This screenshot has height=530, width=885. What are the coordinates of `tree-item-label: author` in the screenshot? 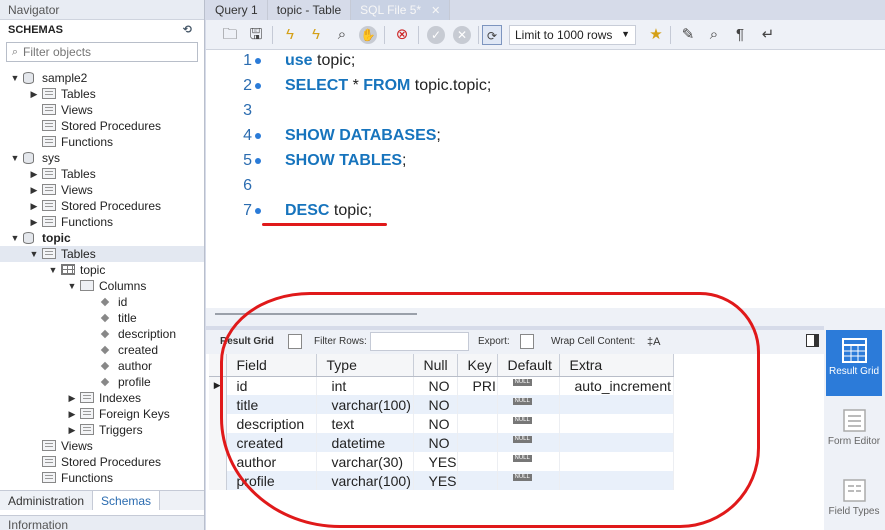 It's located at (135, 366).